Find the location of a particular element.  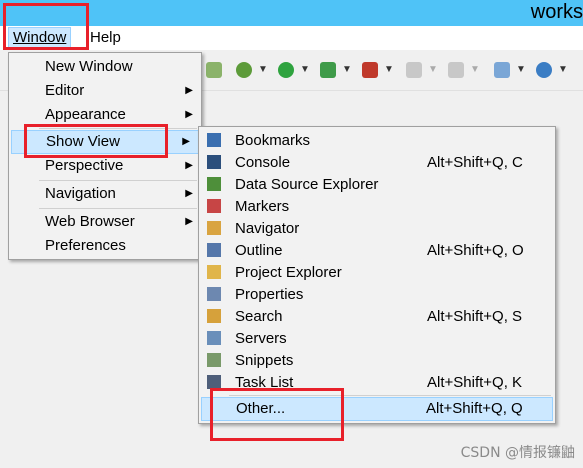

view-item-project-explorer: Project Explorer is located at coordinates (377, 273).